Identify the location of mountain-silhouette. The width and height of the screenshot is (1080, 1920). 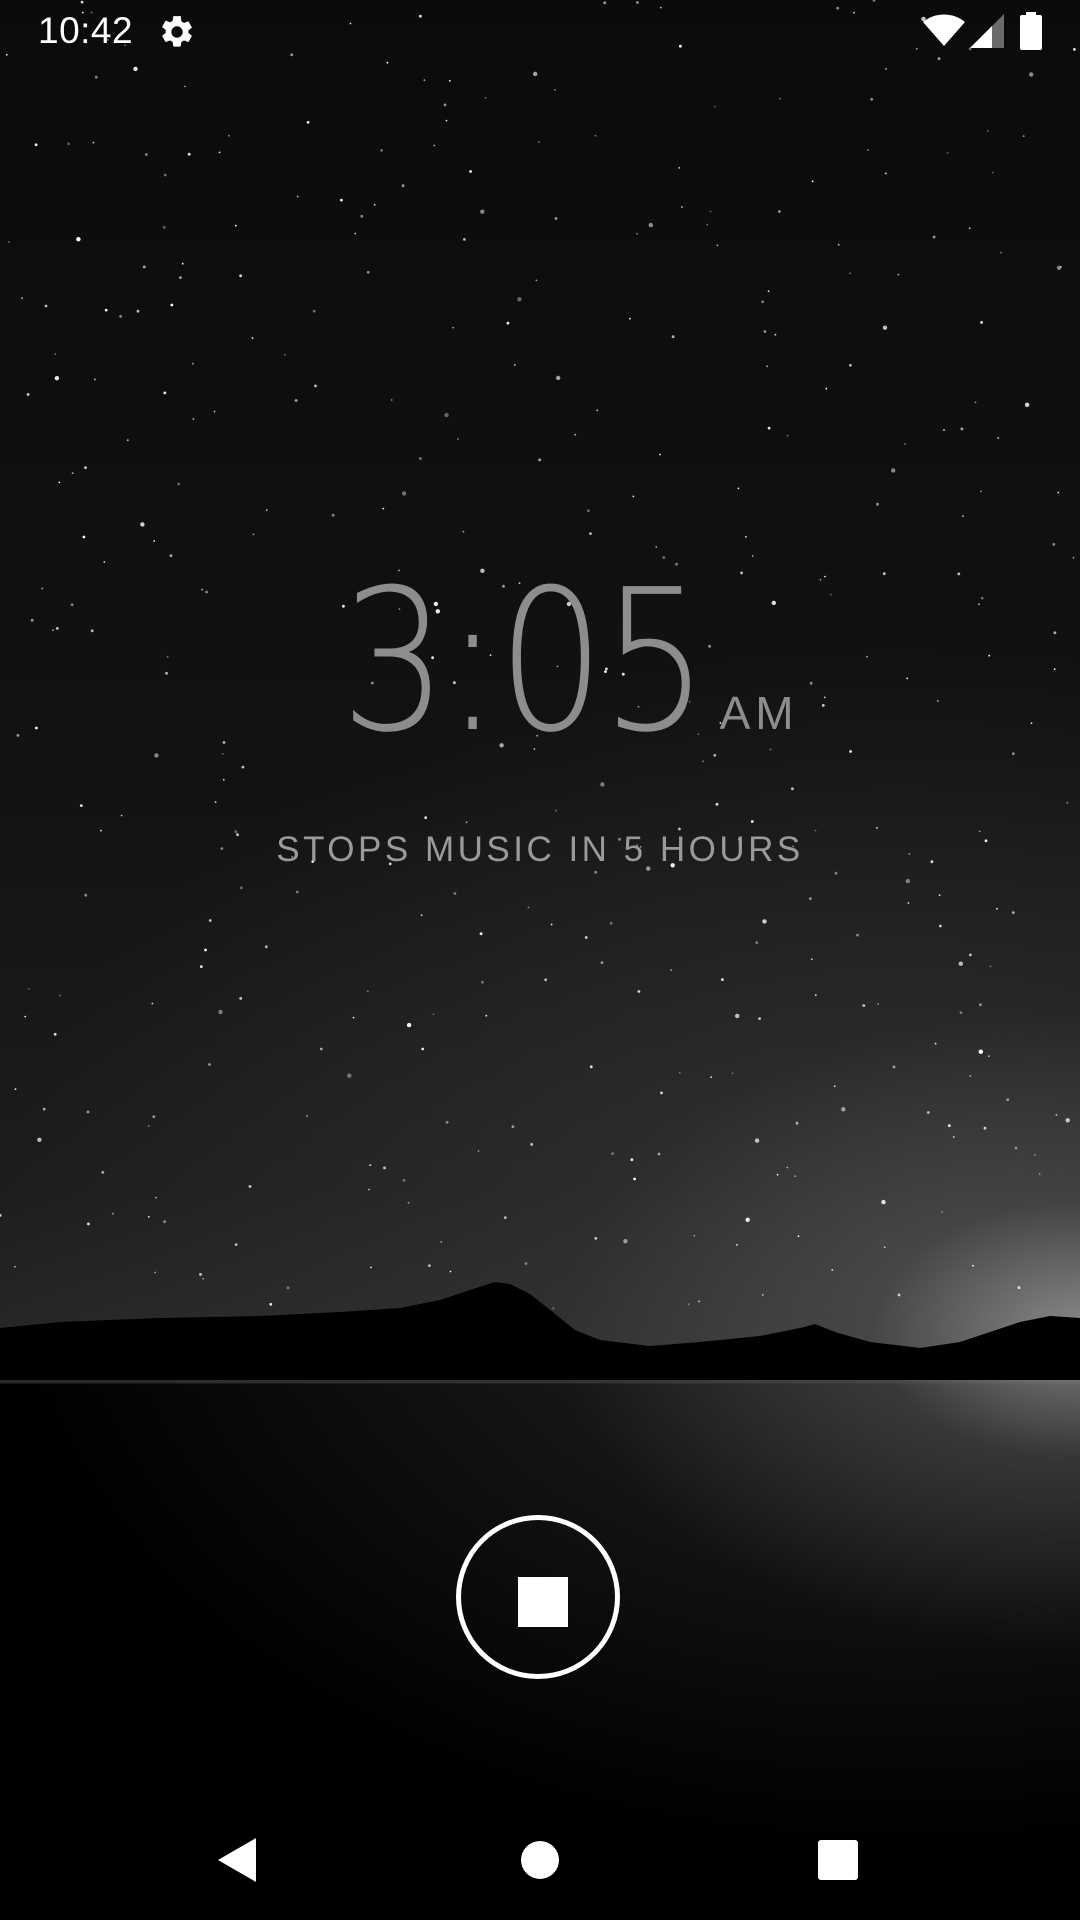
(540, 1331).